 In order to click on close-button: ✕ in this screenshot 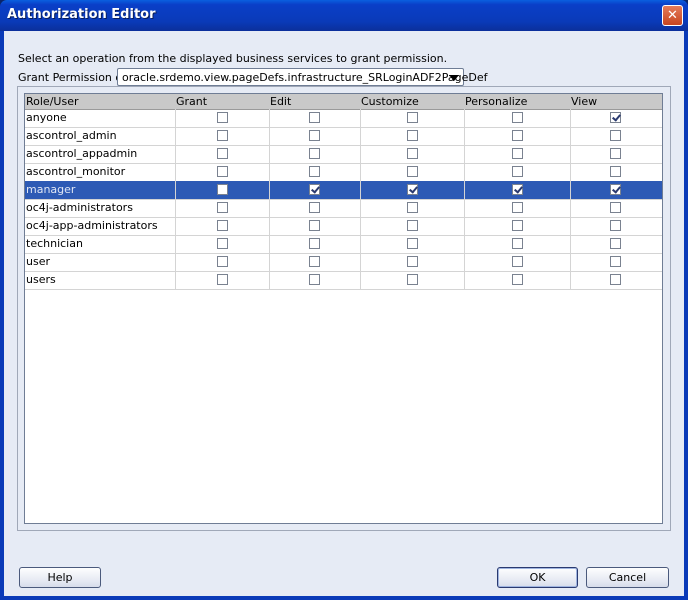, I will do `click(672, 15)`.